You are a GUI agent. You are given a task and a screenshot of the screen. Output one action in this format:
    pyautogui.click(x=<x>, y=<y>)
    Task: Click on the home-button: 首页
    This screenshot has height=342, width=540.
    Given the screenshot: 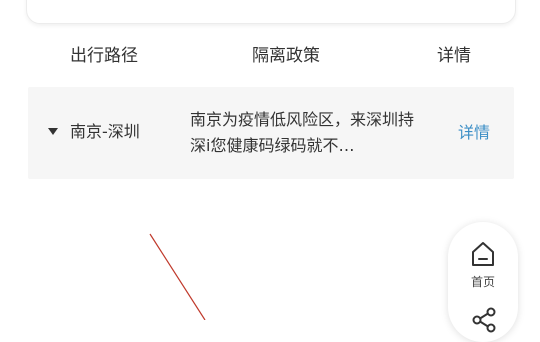 What is the action you would take?
    pyautogui.click(x=483, y=266)
    